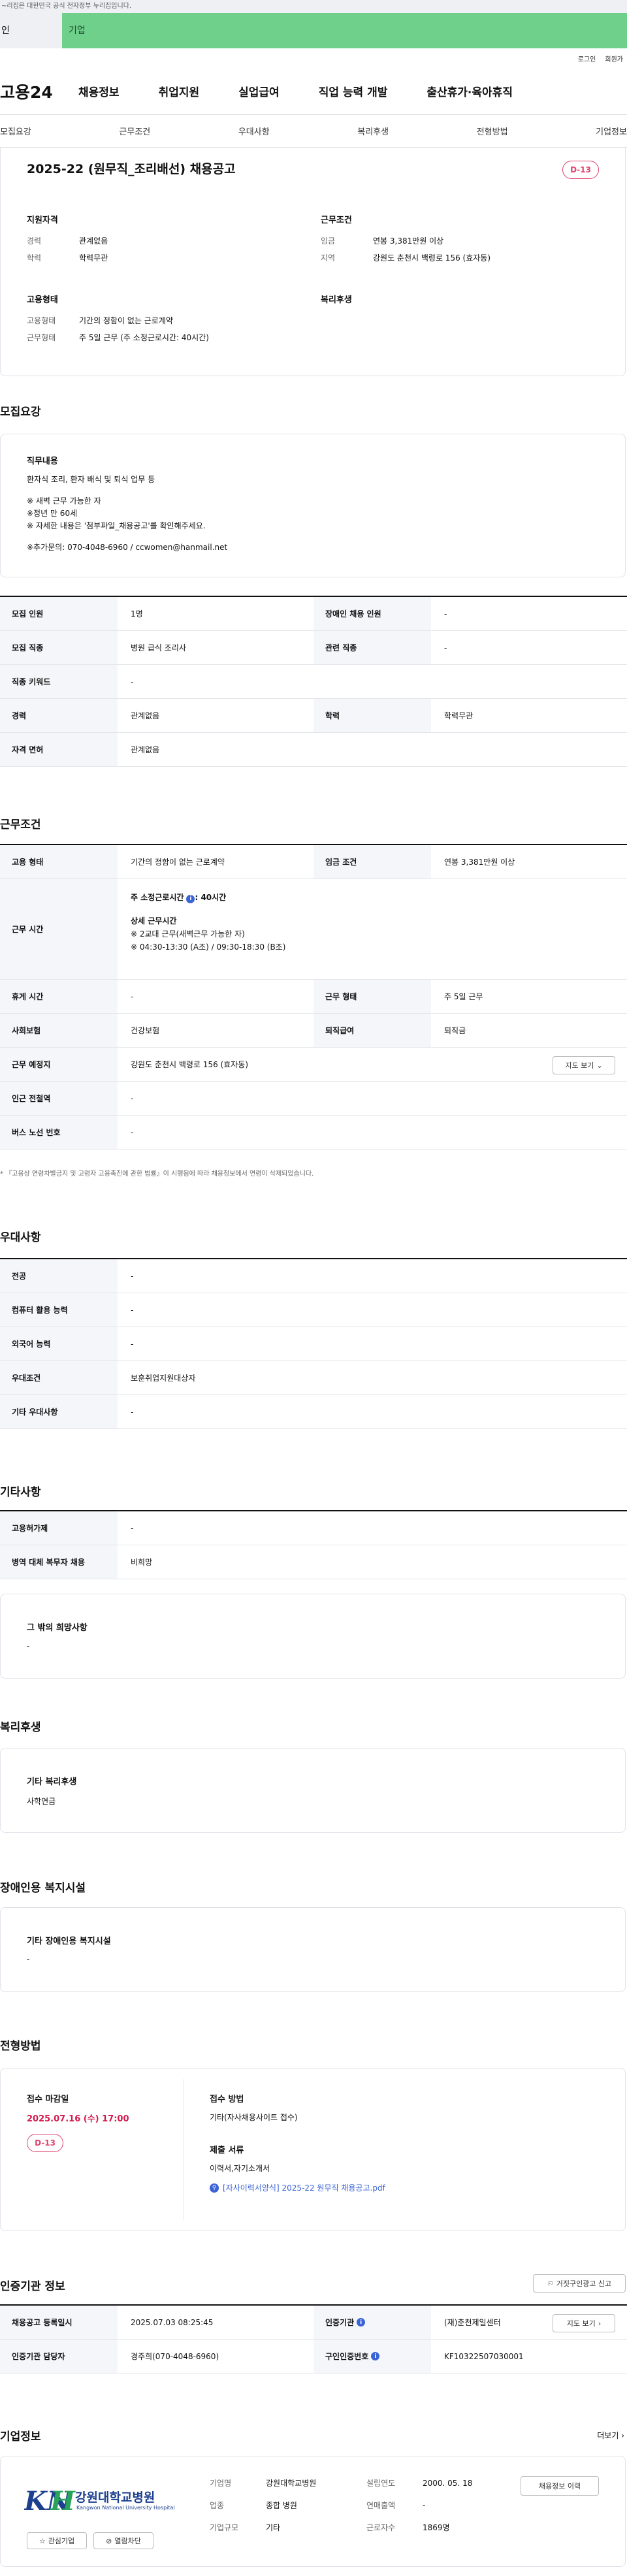  What do you see at coordinates (20, 1727) in the screenshot?
I see `welfare-section-heading: 복리후생` at bounding box center [20, 1727].